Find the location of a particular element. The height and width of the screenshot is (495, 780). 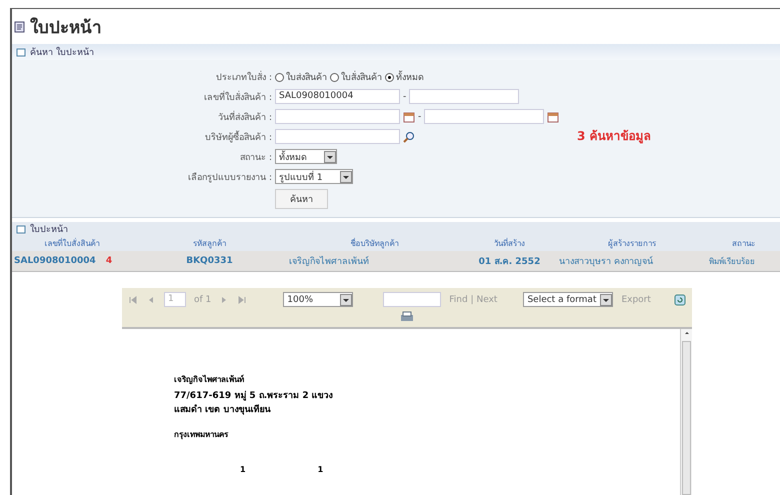

search-icon is located at coordinates (409, 136).